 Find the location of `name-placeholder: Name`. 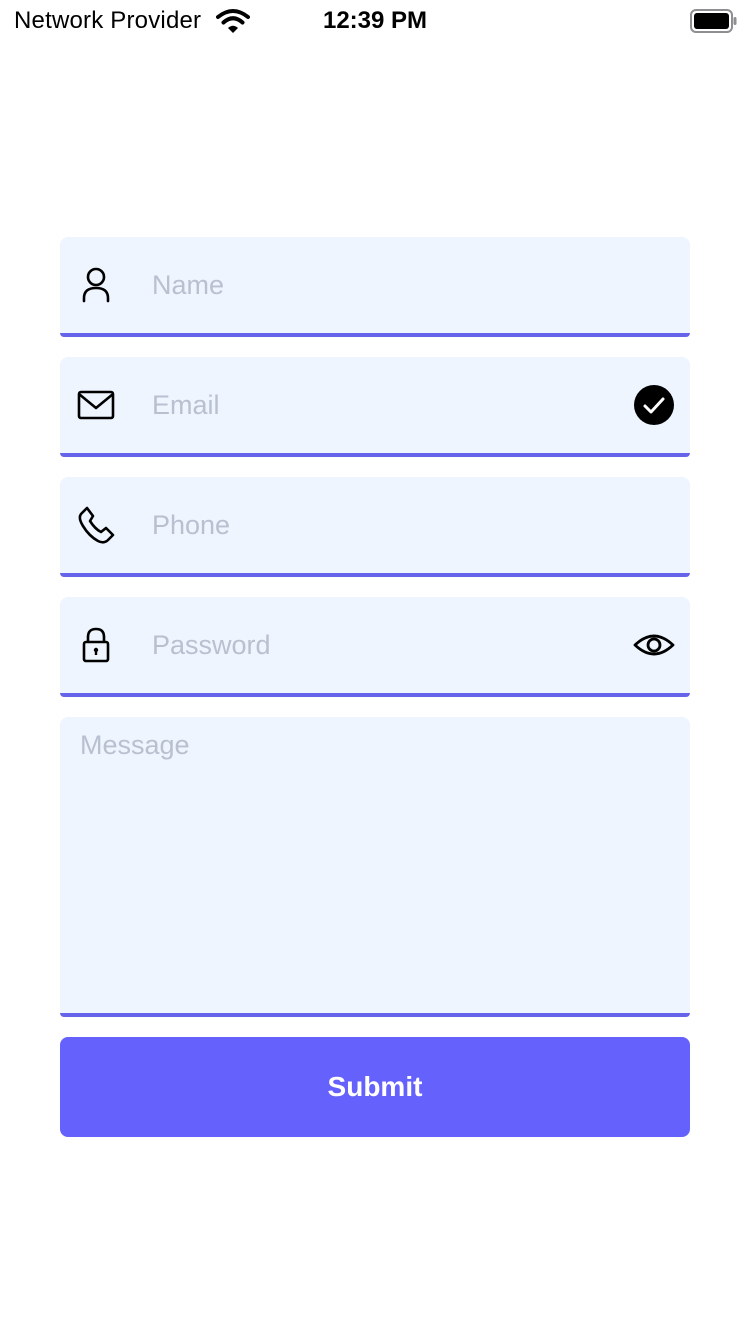

name-placeholder: Name is located at coordinates (188, 285).